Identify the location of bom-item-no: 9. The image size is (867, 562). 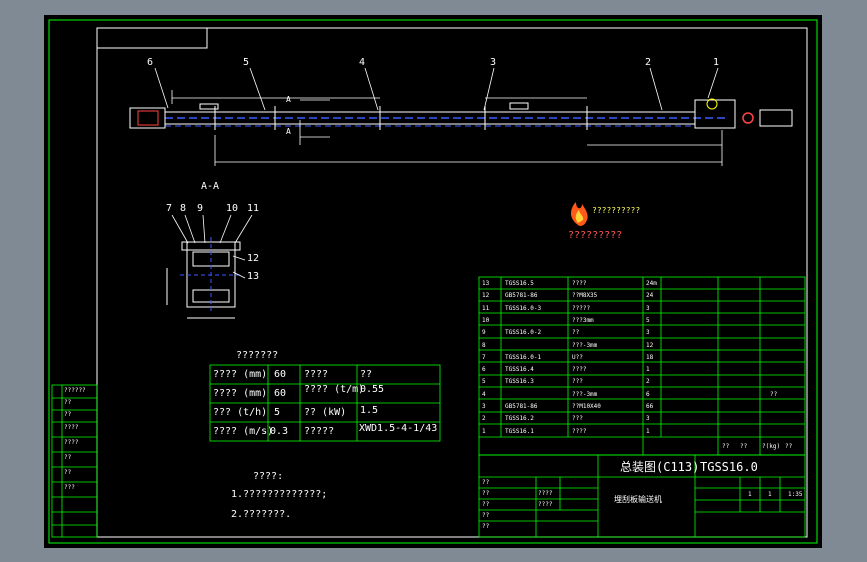
(484, 333).